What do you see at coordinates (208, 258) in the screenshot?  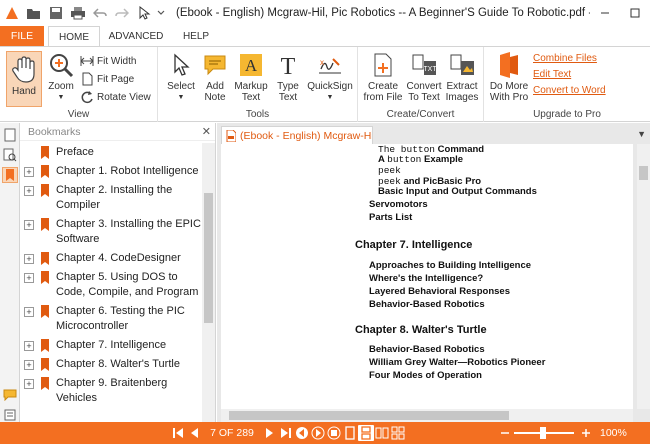 I see `bookmarks-scroll-thumb` at bounding box center [208, 258].